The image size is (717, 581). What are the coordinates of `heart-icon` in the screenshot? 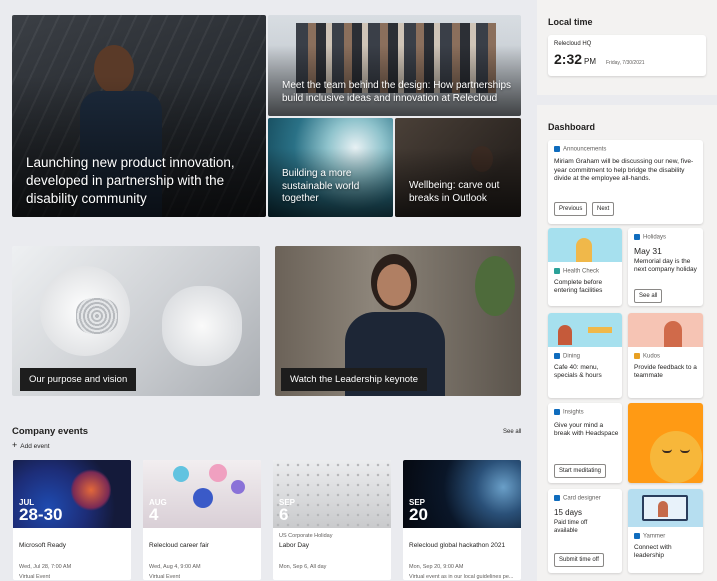 It's located at (557, 271).